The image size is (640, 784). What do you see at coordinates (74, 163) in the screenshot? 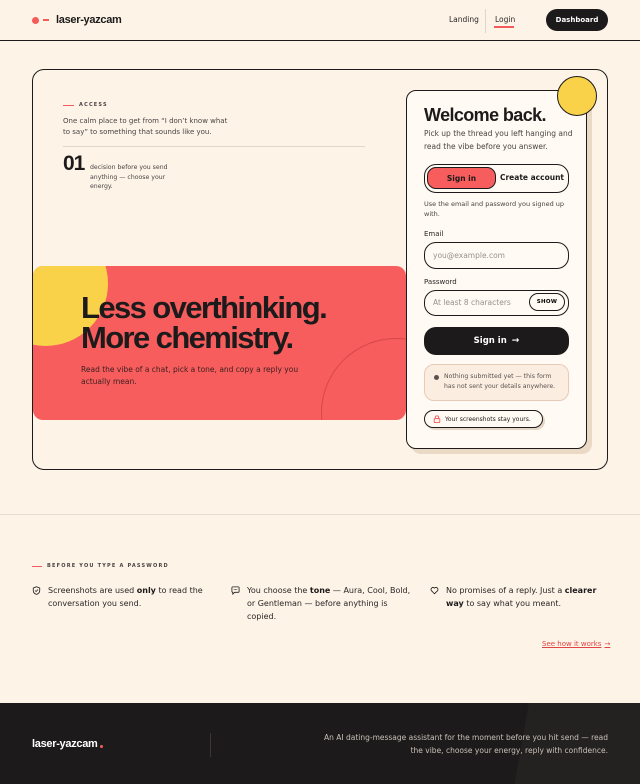
I see `stat-number: 01` at bounding box center [74, 163].